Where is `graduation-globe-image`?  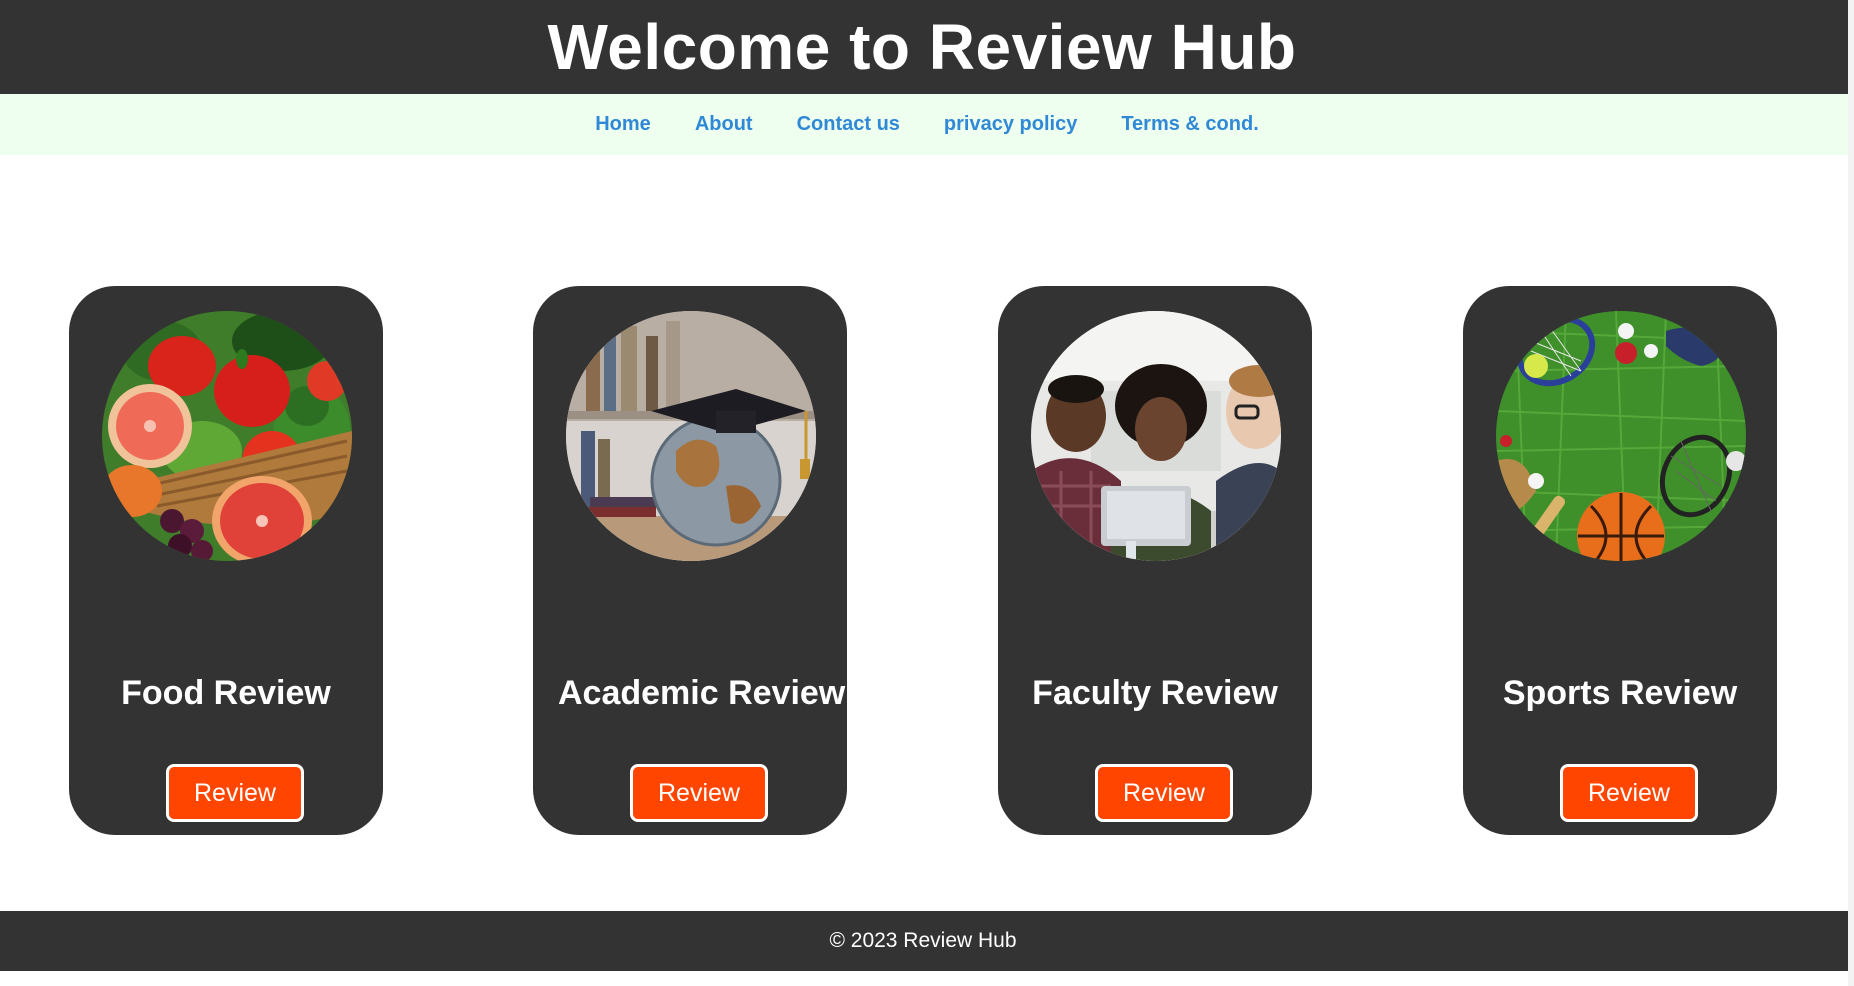
graduation-globe-image is located at coordinates (691, 436).